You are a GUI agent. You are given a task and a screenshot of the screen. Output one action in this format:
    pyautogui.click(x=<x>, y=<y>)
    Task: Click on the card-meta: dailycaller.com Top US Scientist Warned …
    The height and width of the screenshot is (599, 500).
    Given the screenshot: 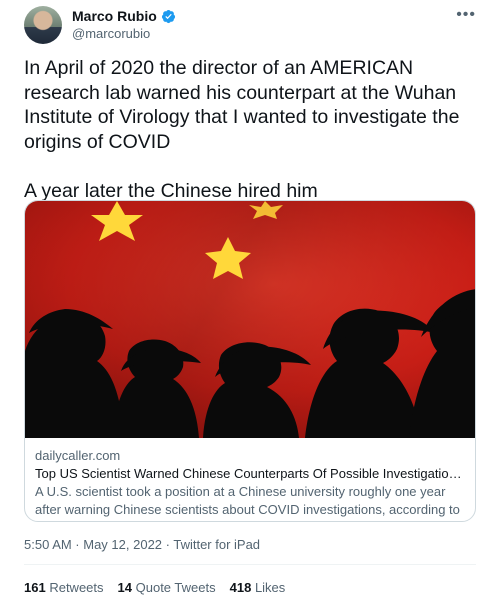 What is the action you would take?
    pyautogui.click(x=251, y=484)
    